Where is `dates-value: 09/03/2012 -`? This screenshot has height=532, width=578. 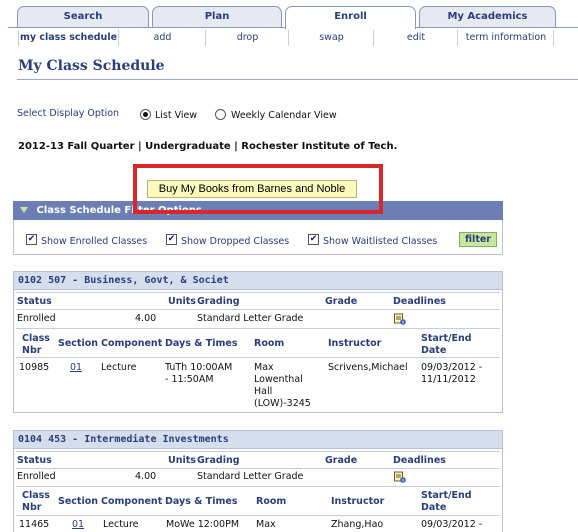 dates-value: 09/03/2012 - is located at coordinates (452, 524).